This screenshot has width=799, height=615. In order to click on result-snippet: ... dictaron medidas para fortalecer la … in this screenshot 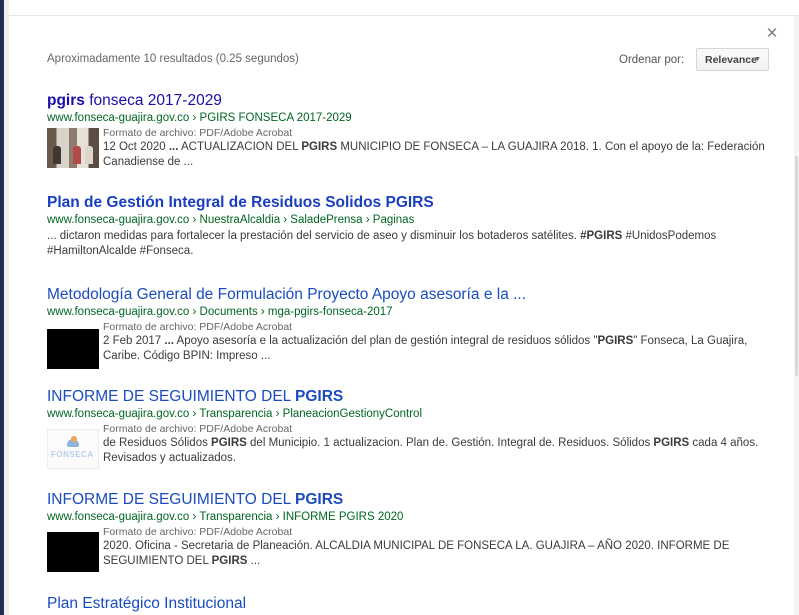, I will do `click(382, 243)`.